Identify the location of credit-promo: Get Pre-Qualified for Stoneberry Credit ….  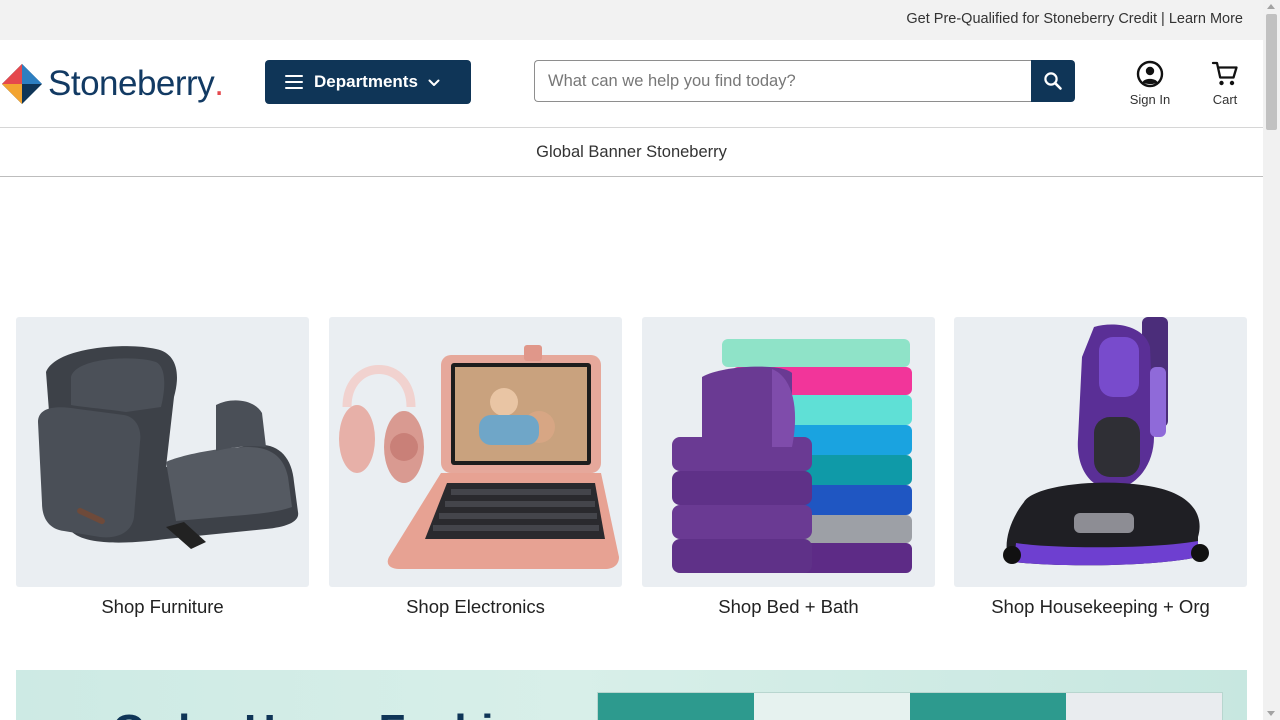
(1074, 19).